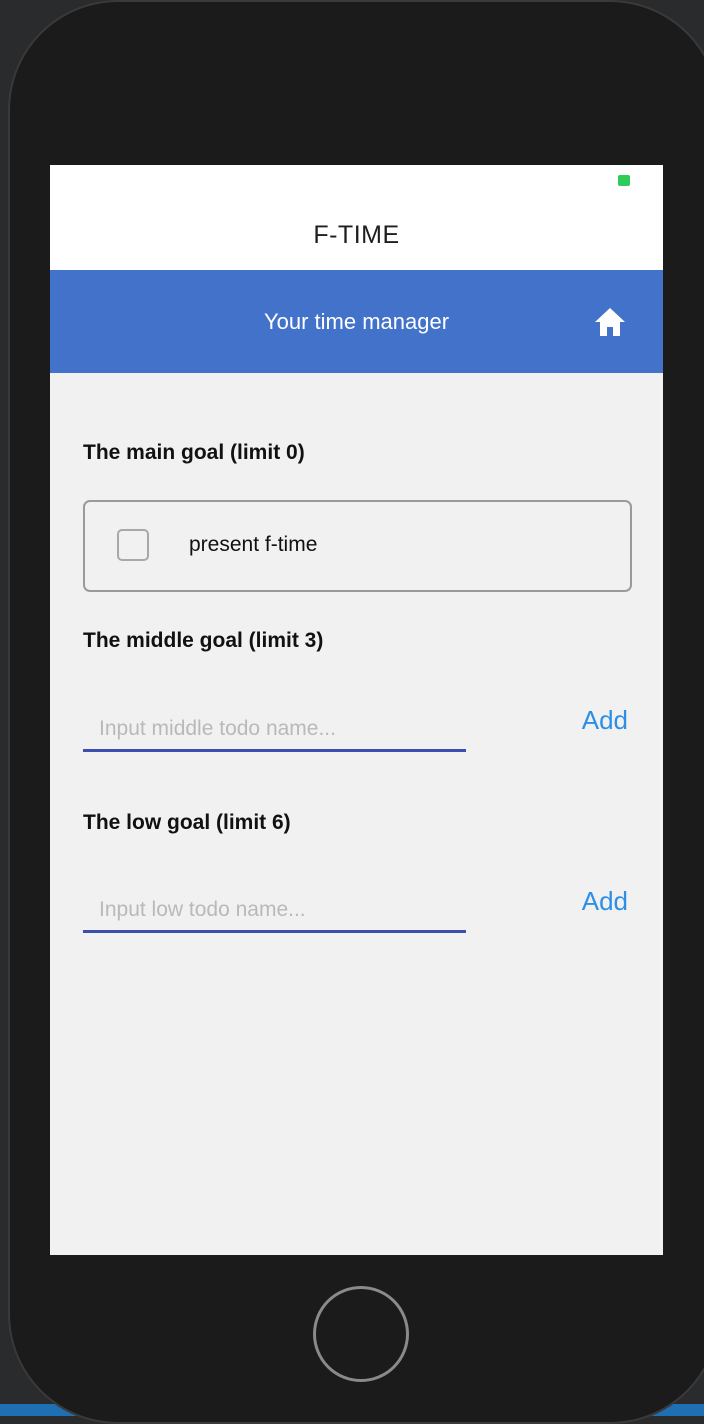  I want to click on low-goal-label: The low goal (limit 6), so click(187, 822).